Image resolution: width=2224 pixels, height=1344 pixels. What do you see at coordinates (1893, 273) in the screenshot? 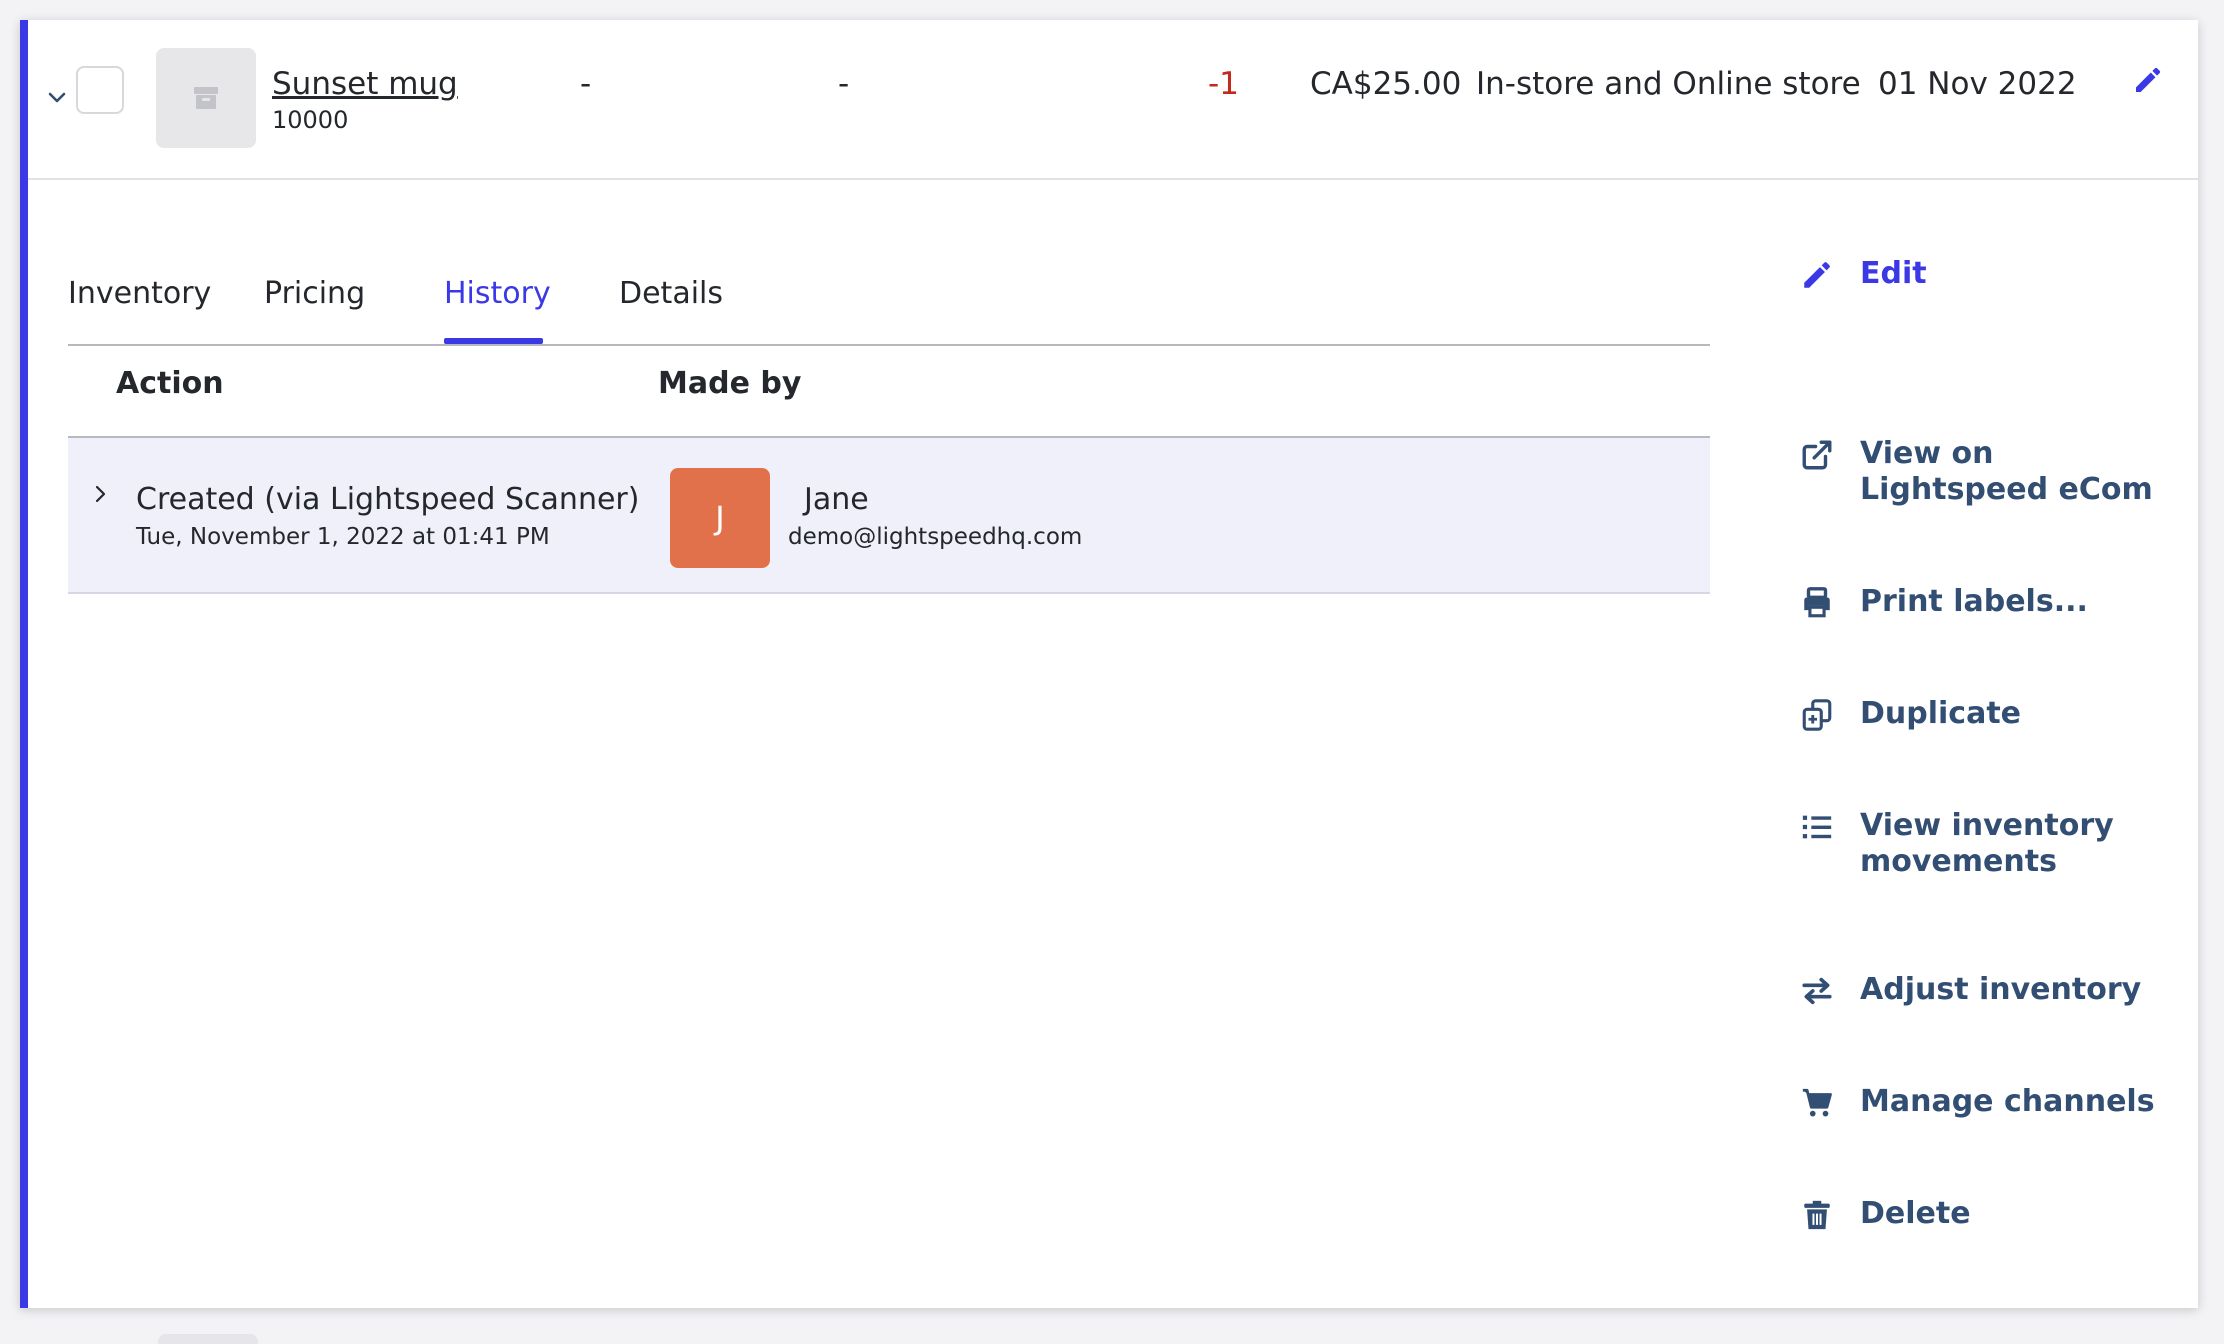
I see `edit-label: Edit` at bounding box center [1893, 273].